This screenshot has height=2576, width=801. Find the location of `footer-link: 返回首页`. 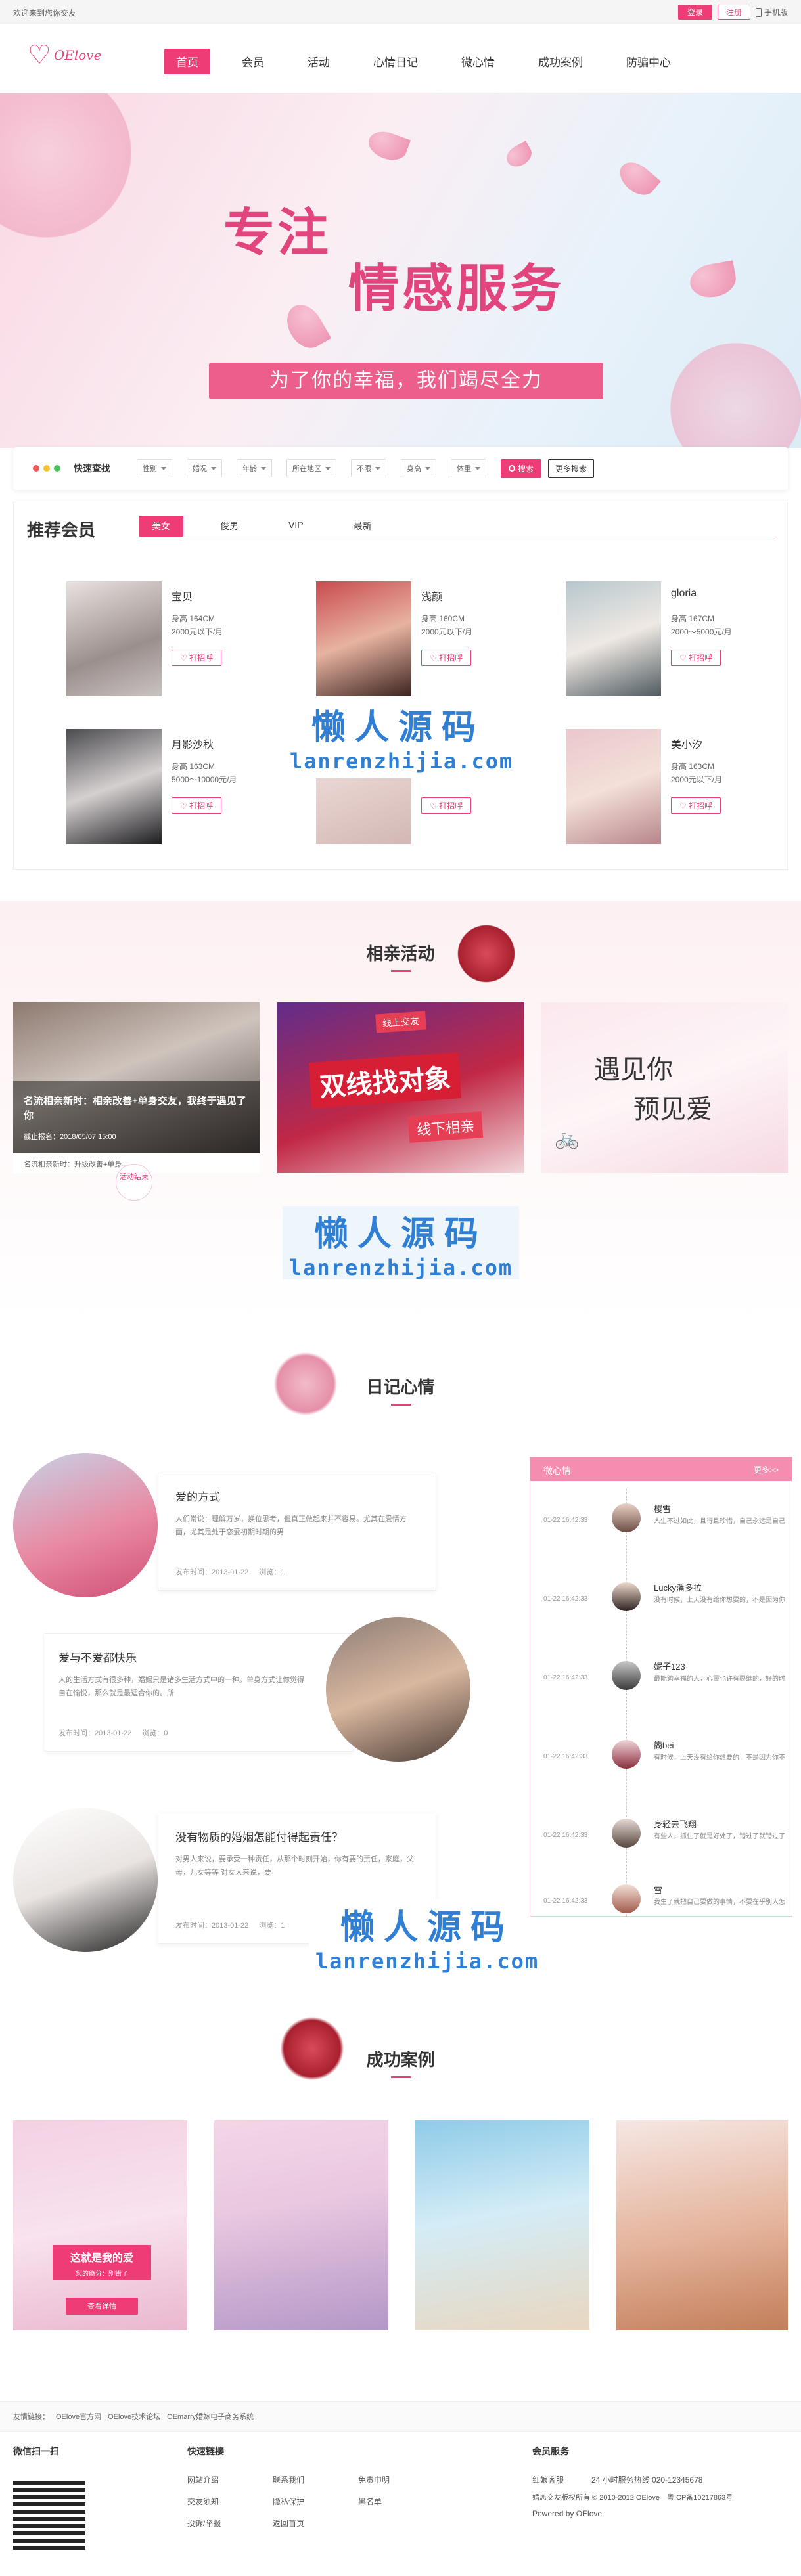

footer-link: 返回首页 is located at coordinates (288, 2523).